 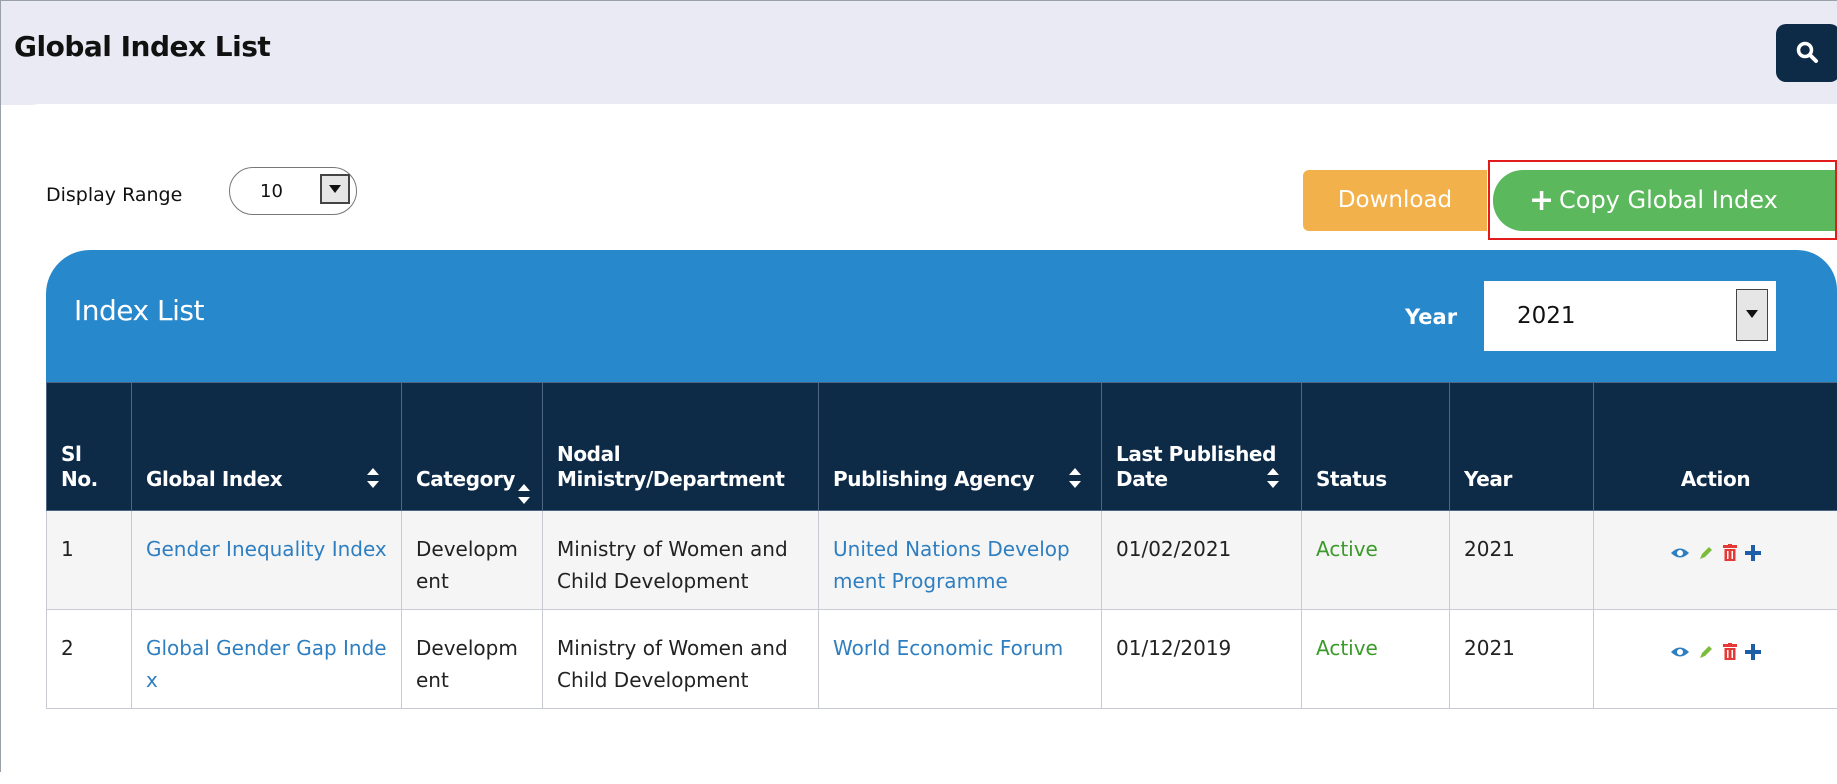 What do you see at coordinates (1662, 200) in the screenshot?
I see `highlight-frame` at bounding box center [1662, 200].